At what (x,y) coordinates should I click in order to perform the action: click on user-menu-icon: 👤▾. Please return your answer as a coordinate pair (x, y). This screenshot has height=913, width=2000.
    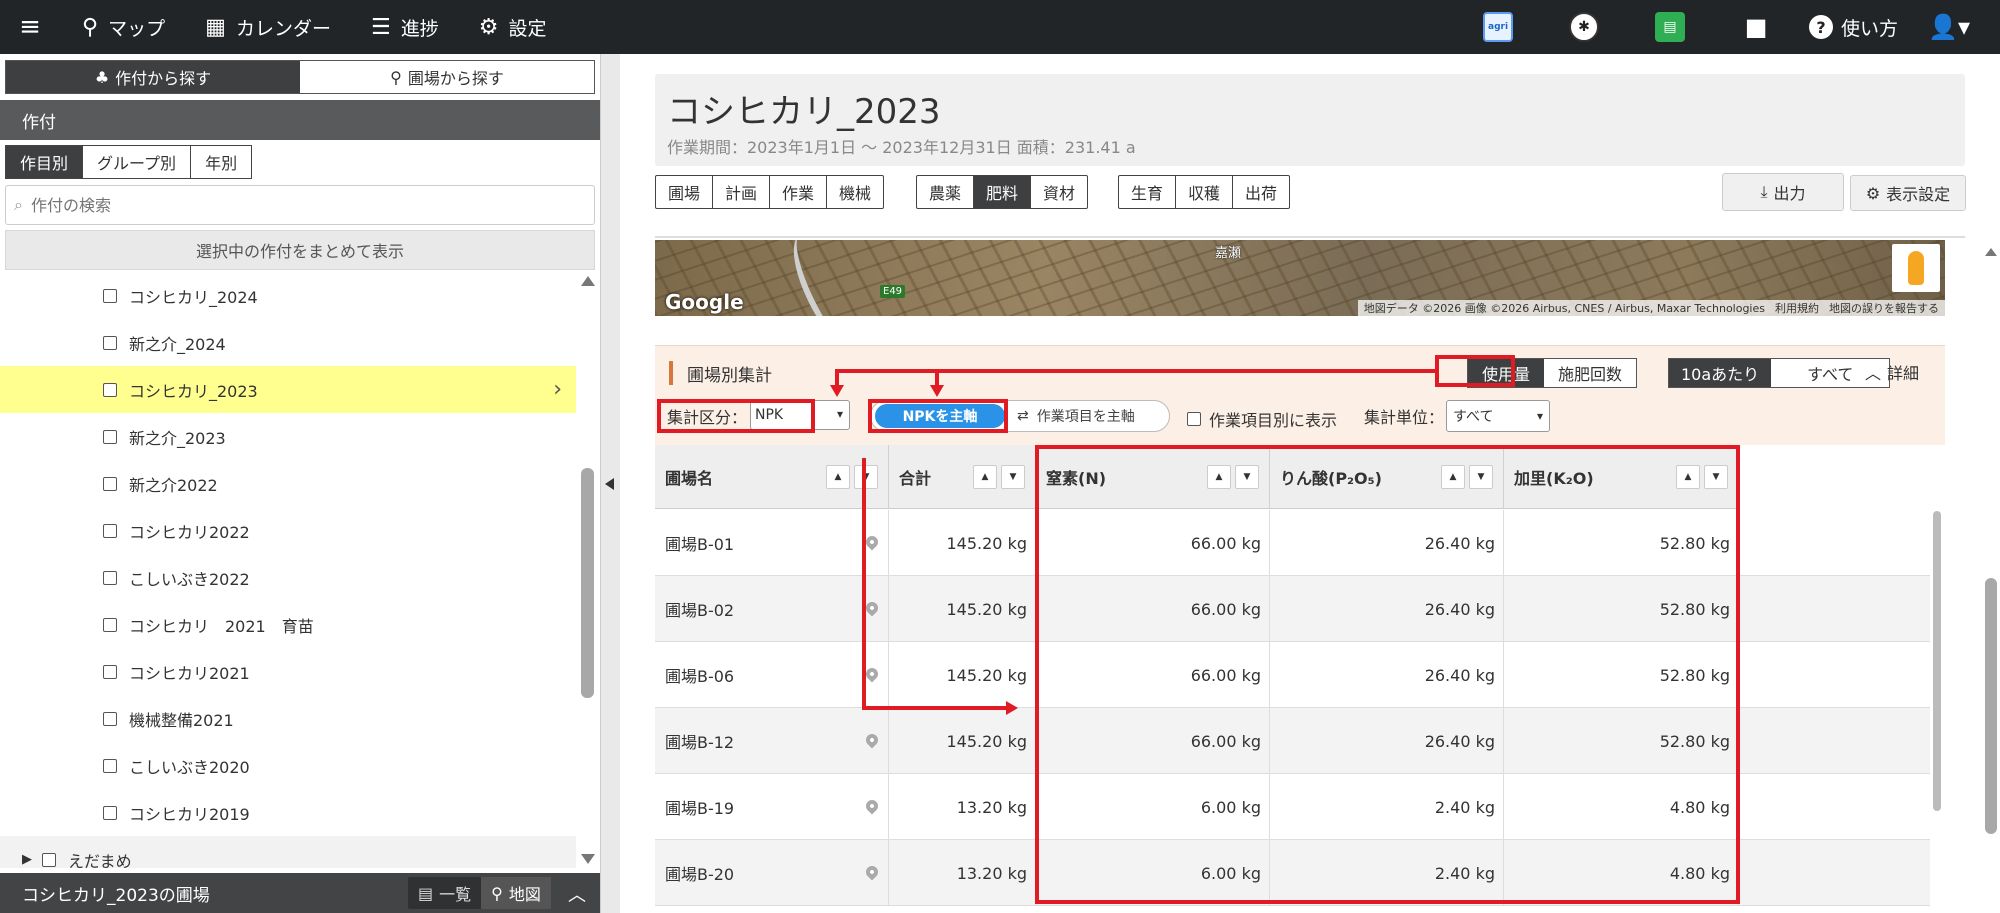
    Looking at the image, I should click on (1949, 27).